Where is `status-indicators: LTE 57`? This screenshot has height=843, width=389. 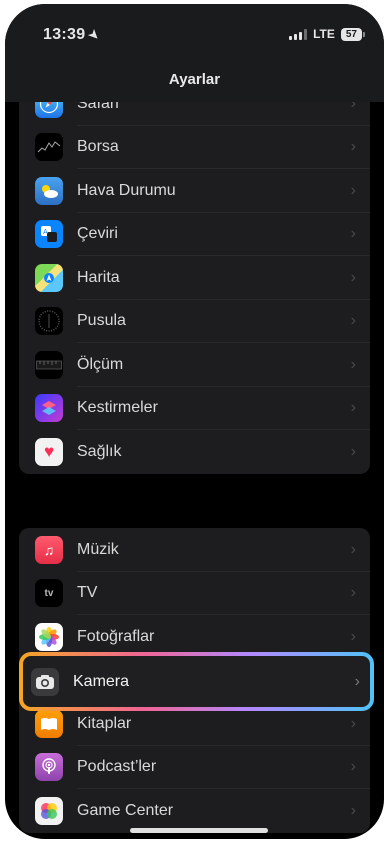
status-indicators: LTE 57 is located at coordinates (327, 34).